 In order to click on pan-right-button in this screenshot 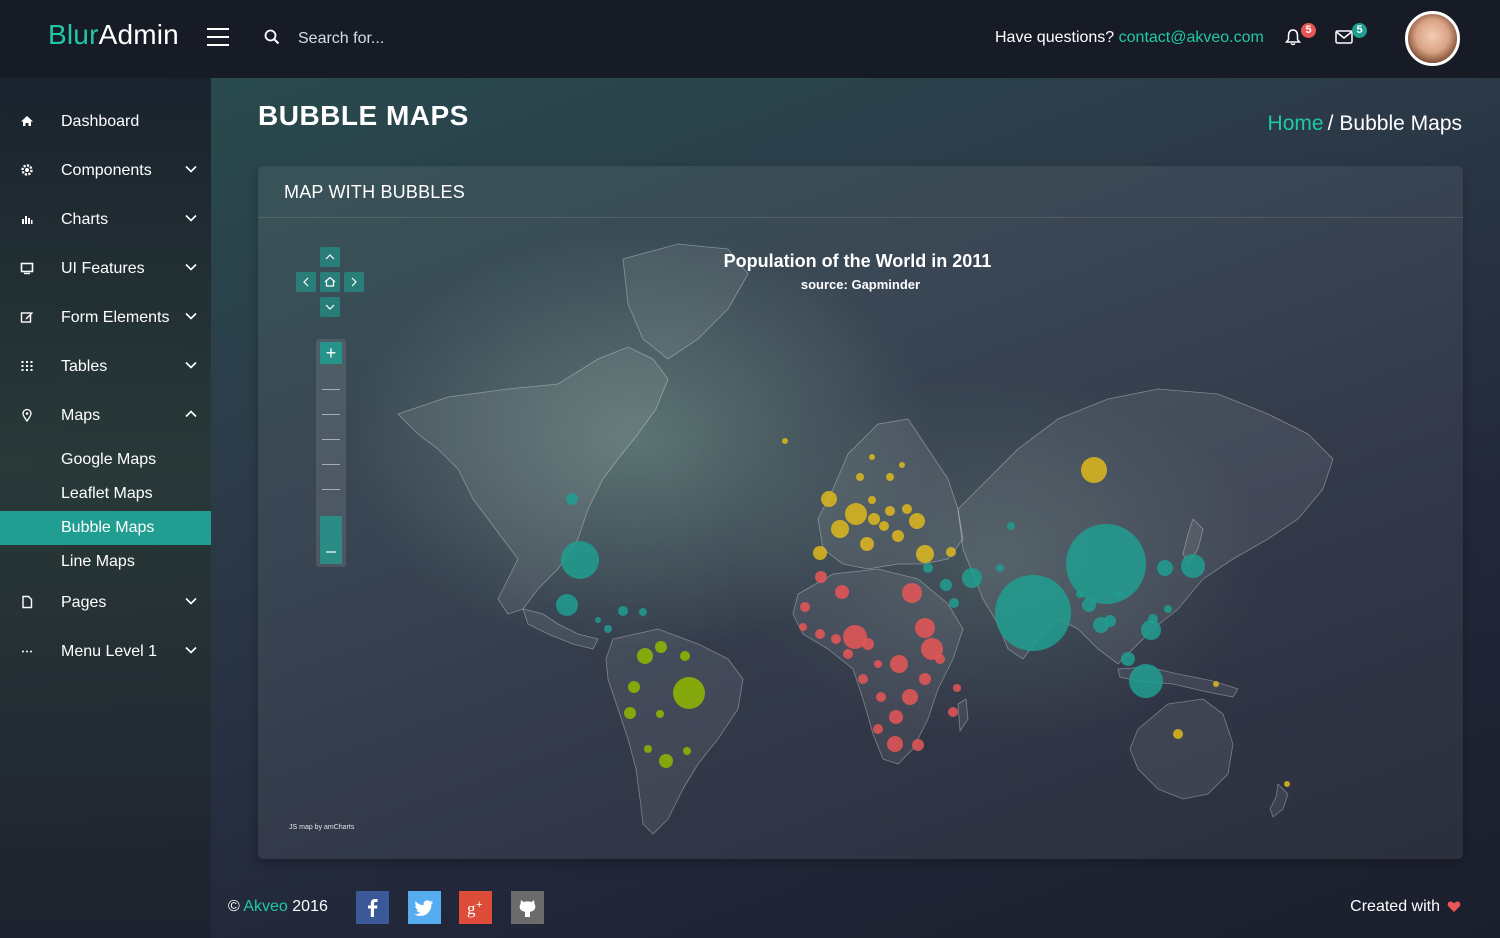, I will do `click(354, 282)`.